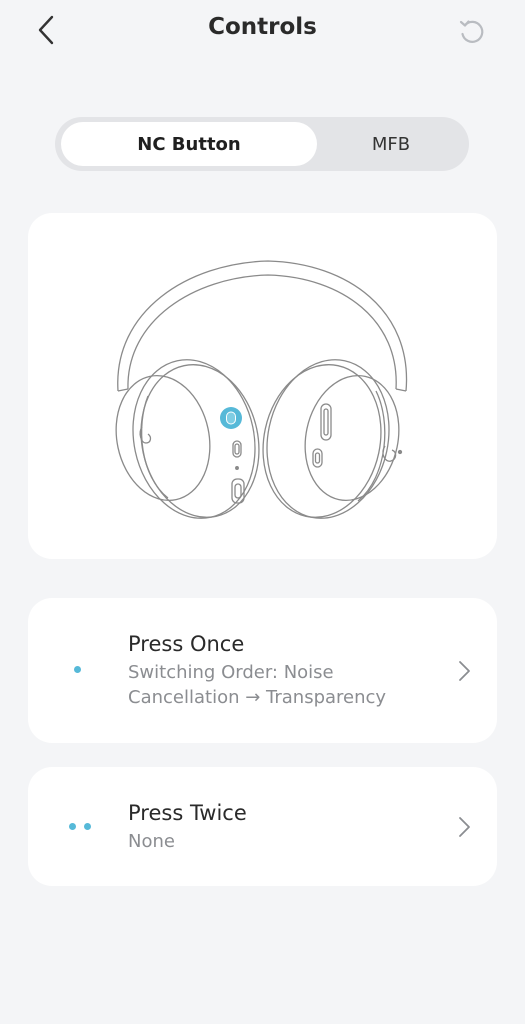 Image resolution: width=525 pixels, height=1024 pixels. What do you see at coordinates (261, 389) in the screenshot?
I see `headphones-illustration` at bounding box center [261, 389].